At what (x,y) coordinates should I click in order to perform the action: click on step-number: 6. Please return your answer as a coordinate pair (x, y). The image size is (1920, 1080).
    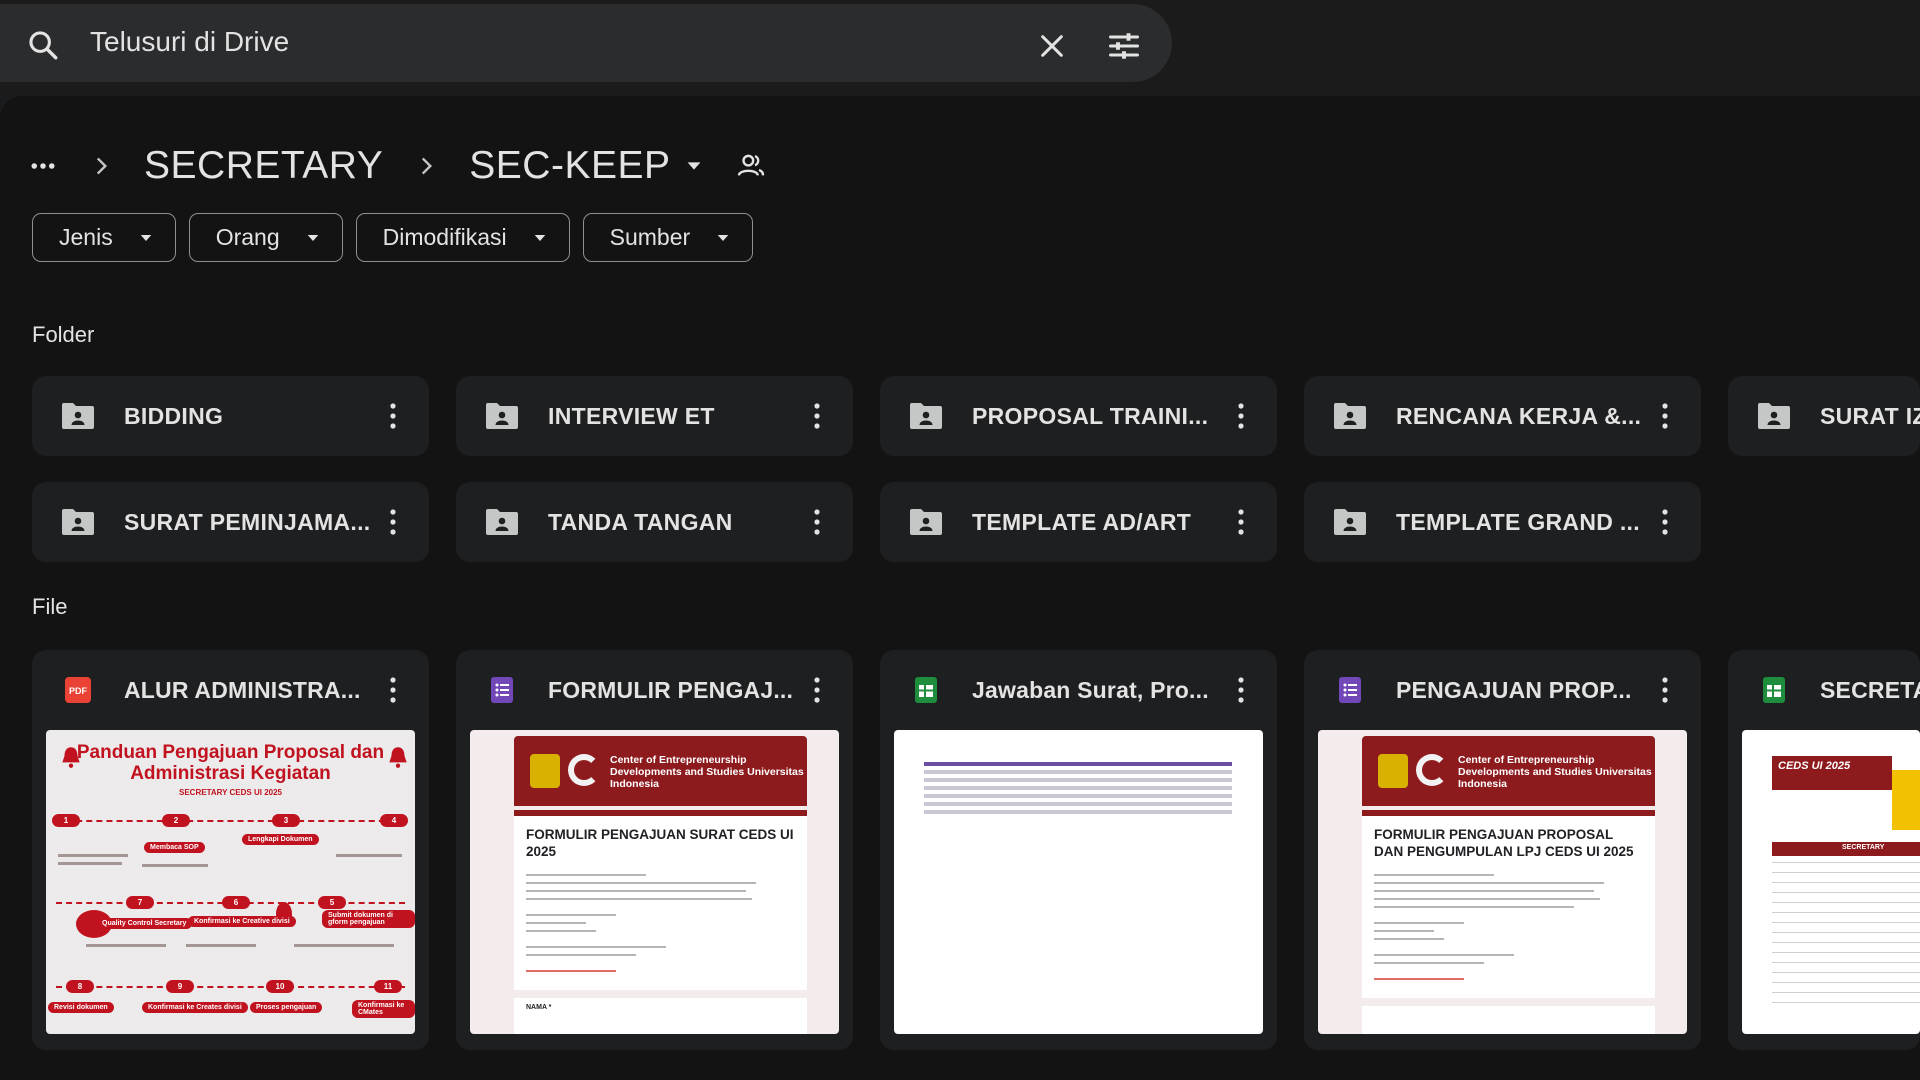
    Looking at the image, I should click on (236, 902).